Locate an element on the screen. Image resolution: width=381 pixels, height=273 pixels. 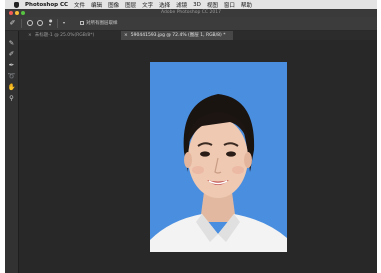
app-menu: Photoshop CC is located at coordinates (46, 5).